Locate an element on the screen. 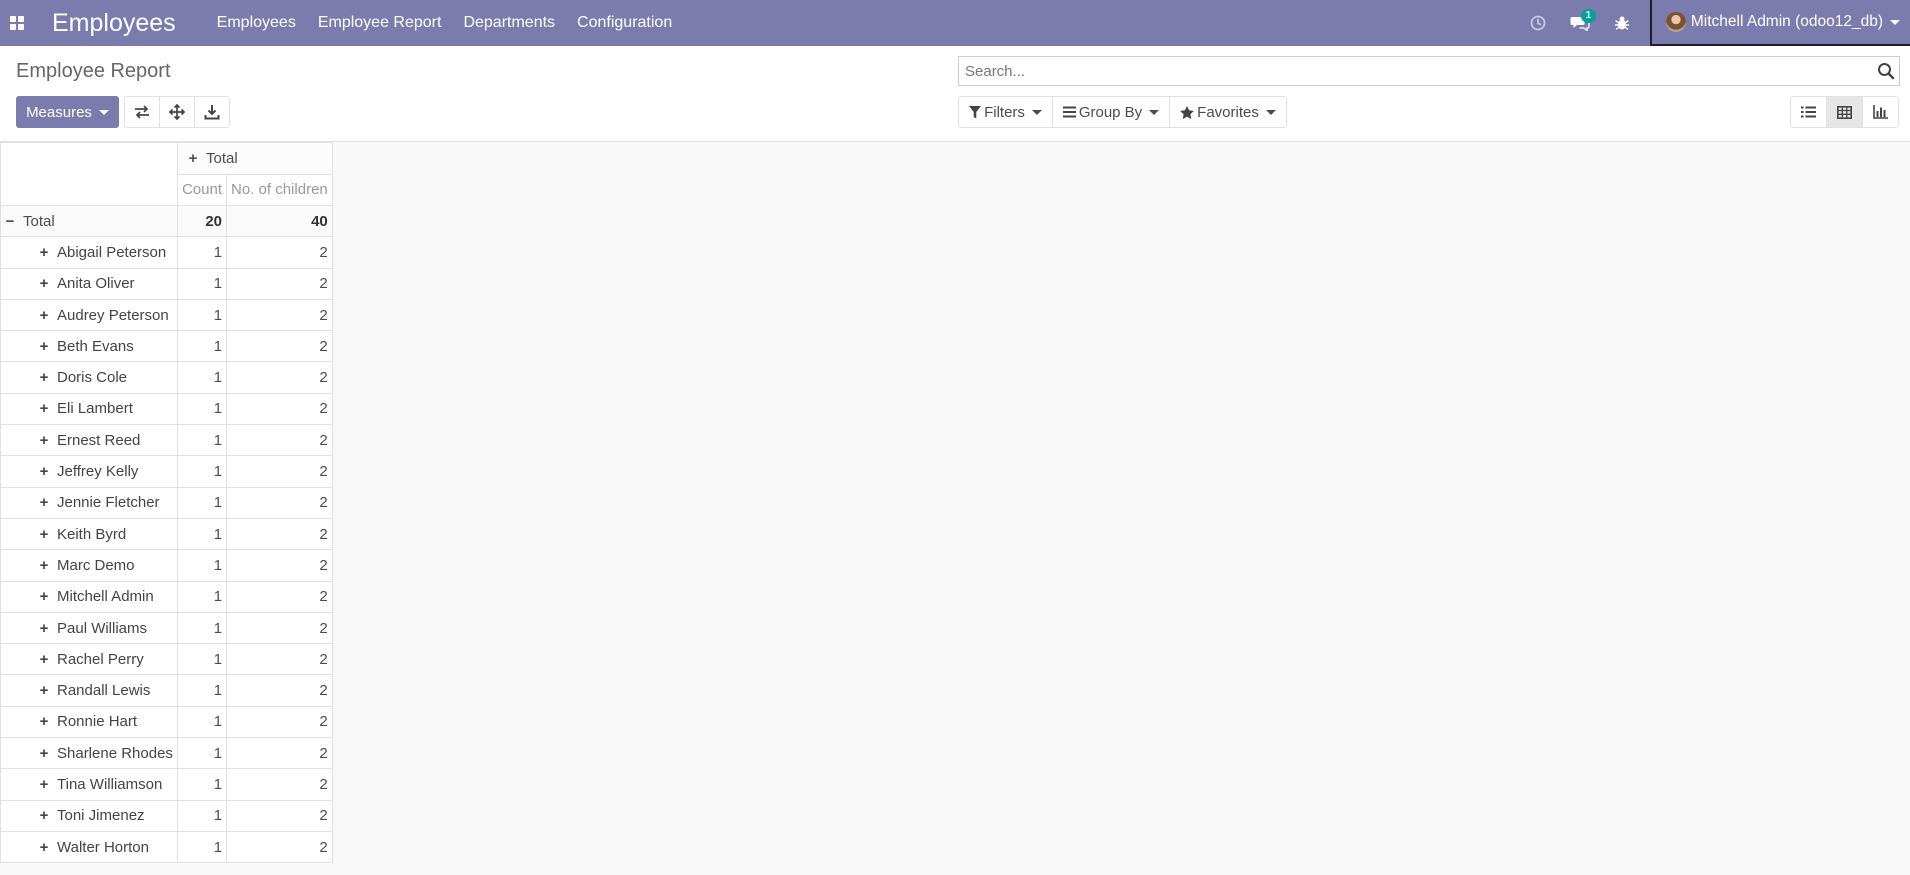 The width and height of the screenshot is (1910, 875). download-xlsx-button is located at coordinates (212, 112).